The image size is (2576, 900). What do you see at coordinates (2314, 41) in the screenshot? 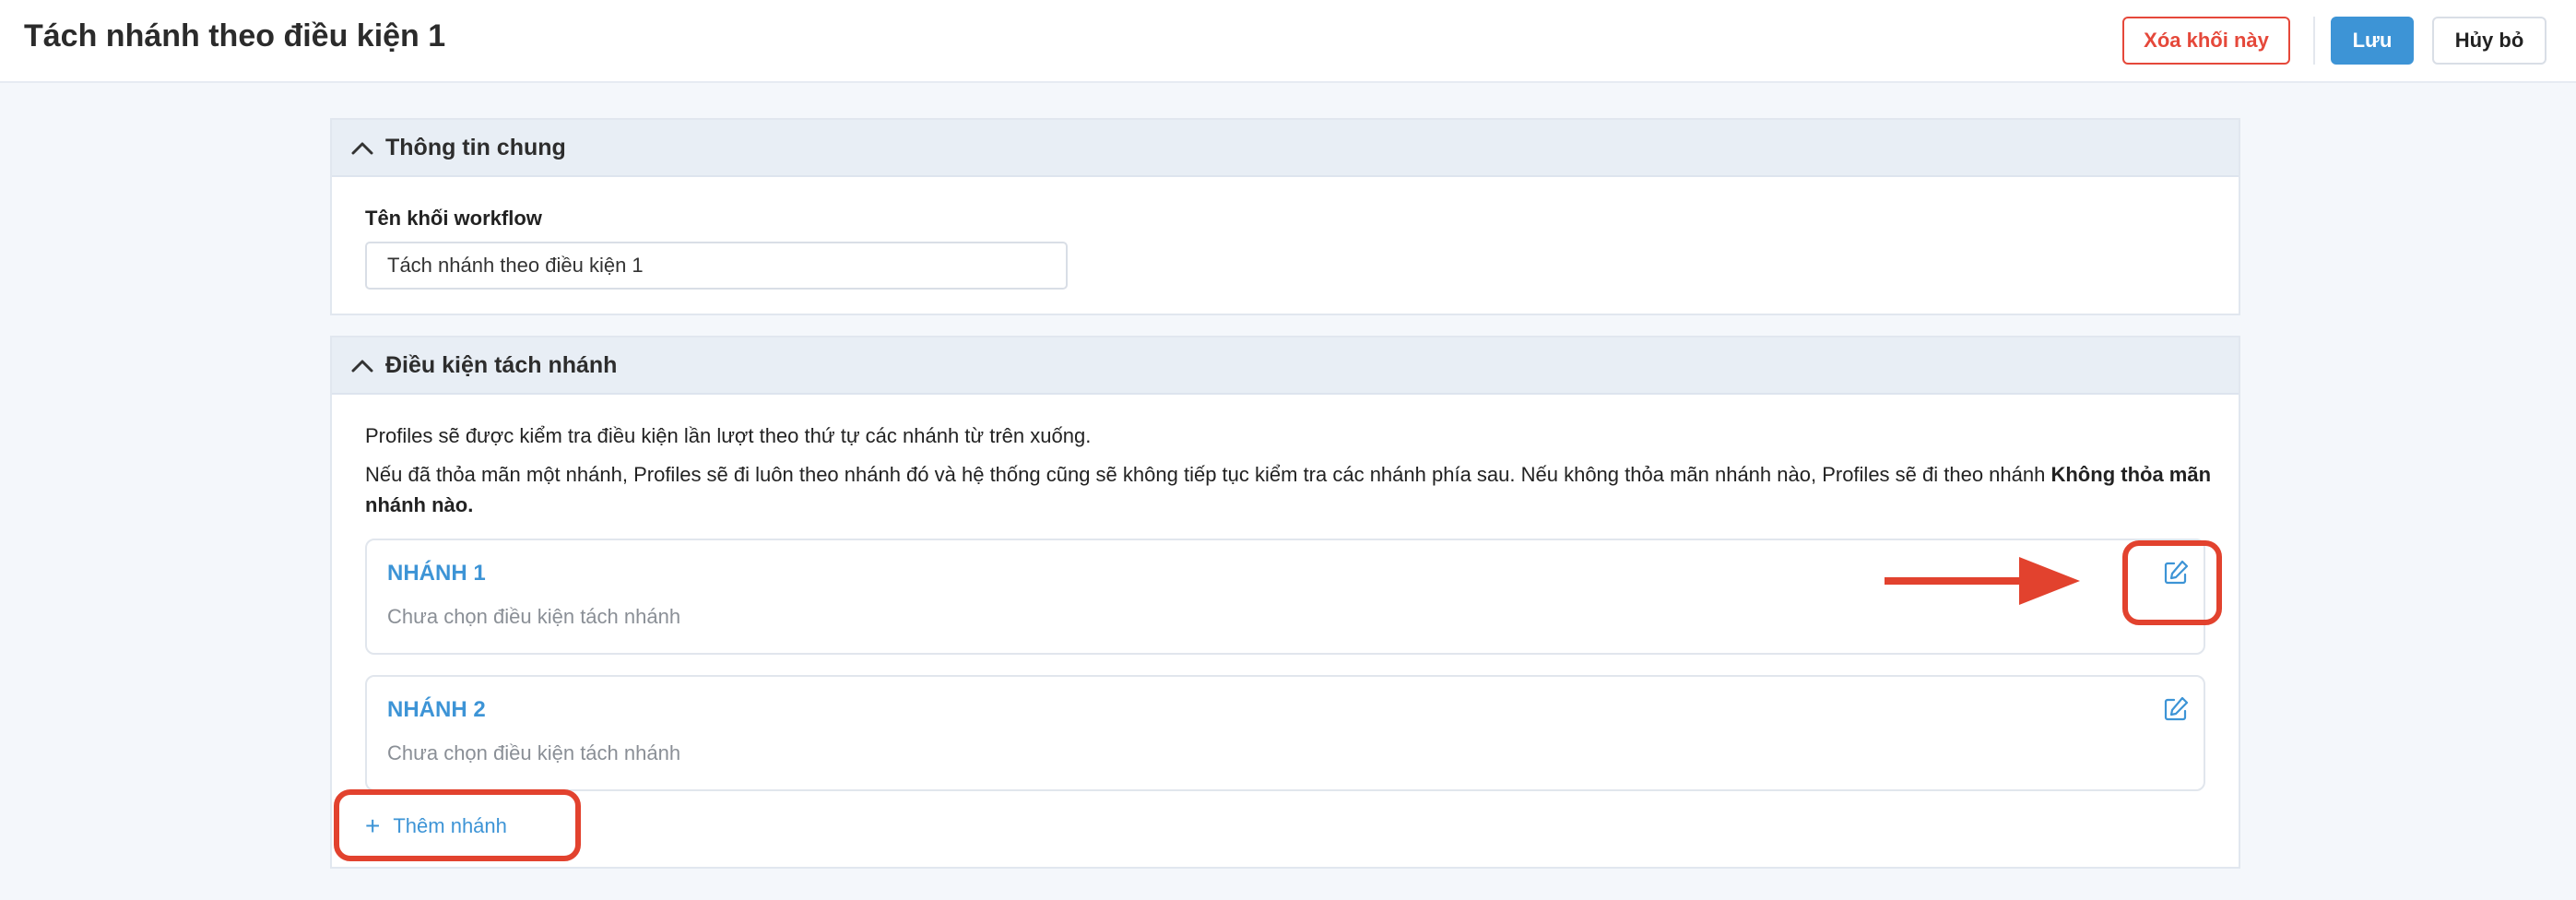
I see `toolbar-divider` at bounding box center [2314, 41].